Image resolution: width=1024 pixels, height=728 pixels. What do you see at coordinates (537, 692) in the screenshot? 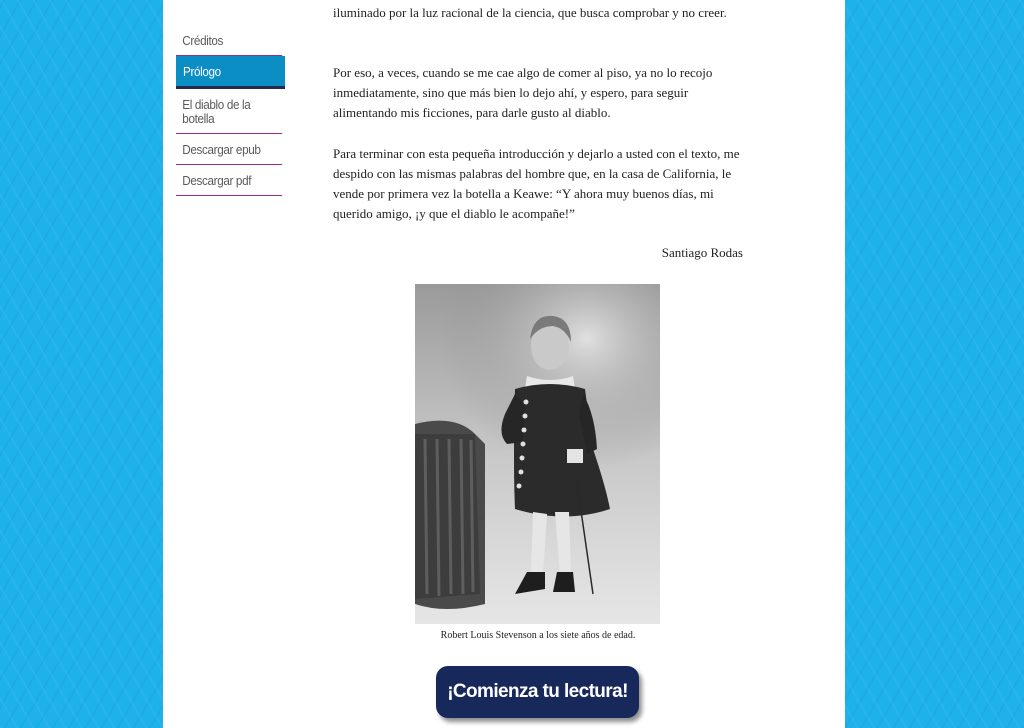
I see `start-reading-button: ¡Comienza tu lectura!` at bounding box center [537, 692].